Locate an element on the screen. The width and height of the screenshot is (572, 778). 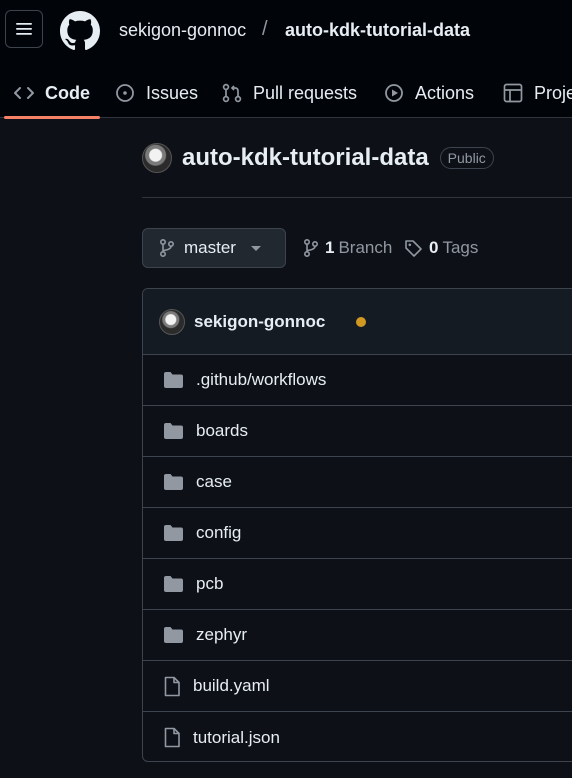
play-icon is located at coordinates (394, 93).